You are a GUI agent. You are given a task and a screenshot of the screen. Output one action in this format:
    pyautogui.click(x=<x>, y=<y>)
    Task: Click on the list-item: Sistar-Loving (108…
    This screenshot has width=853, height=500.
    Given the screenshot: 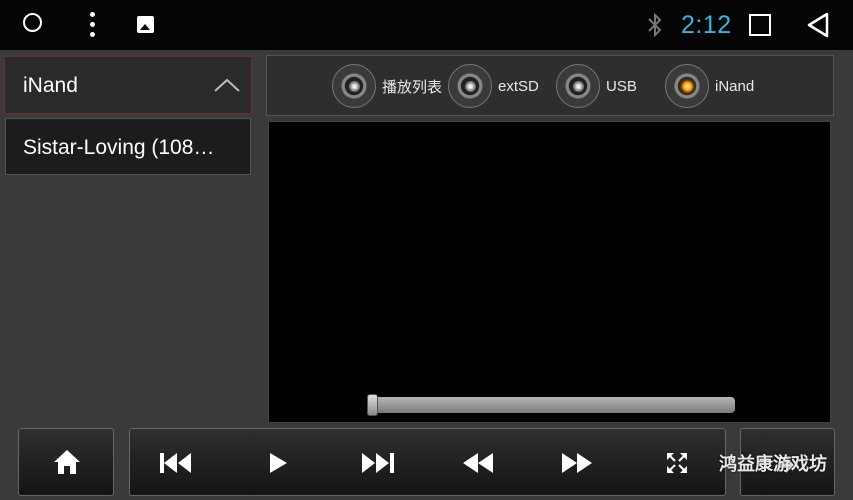 What is the action you would take?
    pyautogui.click(x=128, y=146)
    